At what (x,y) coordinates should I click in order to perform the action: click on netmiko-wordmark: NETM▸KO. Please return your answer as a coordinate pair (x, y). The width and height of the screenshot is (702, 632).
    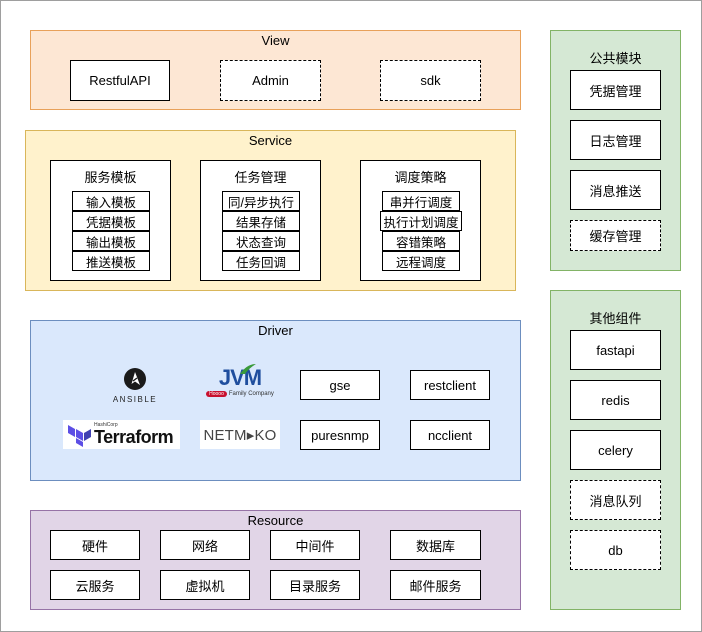
    Looking at the image, I should click on (240, 435).